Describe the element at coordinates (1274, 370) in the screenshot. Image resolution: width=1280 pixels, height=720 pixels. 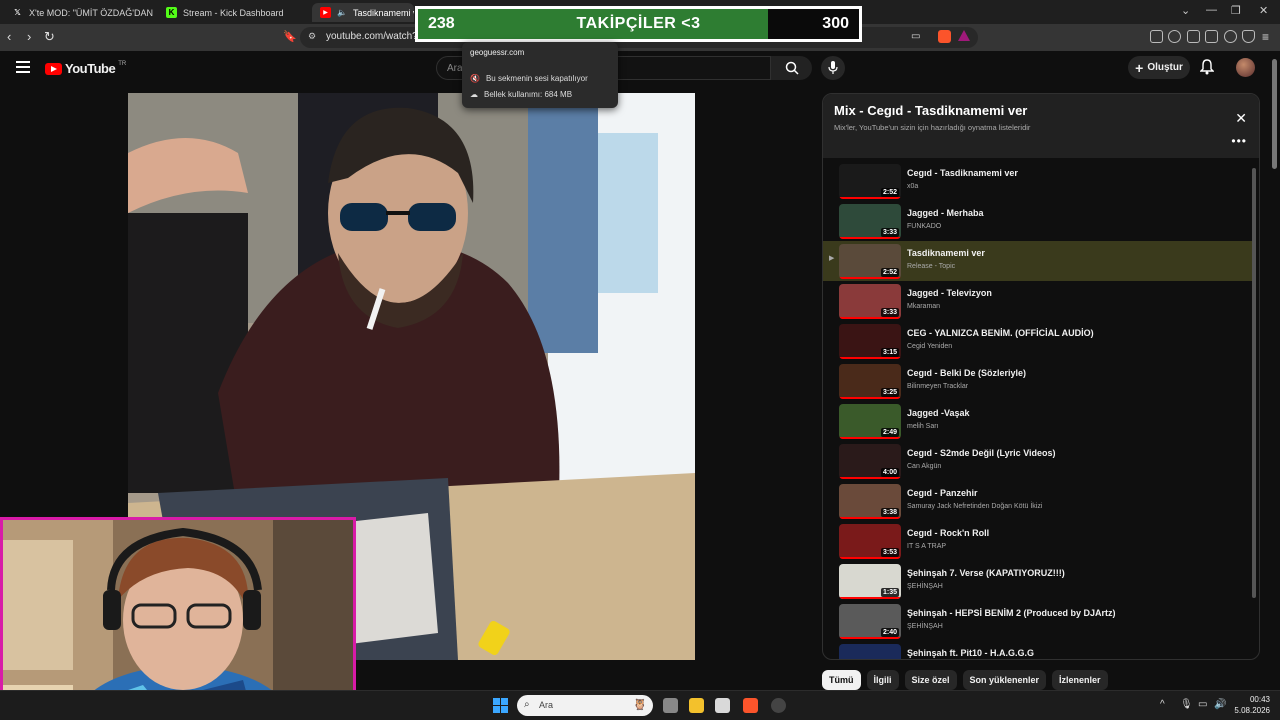
I see `page-scrollbar` at that location.